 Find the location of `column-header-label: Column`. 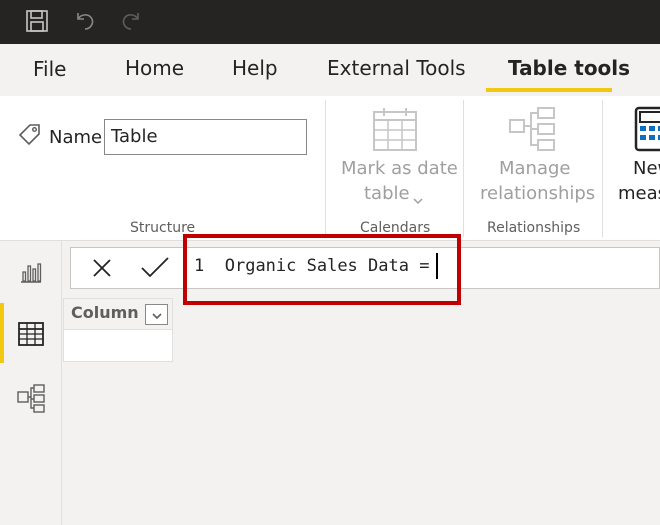

column-header-label: Column is located at coordinates (105, 312).